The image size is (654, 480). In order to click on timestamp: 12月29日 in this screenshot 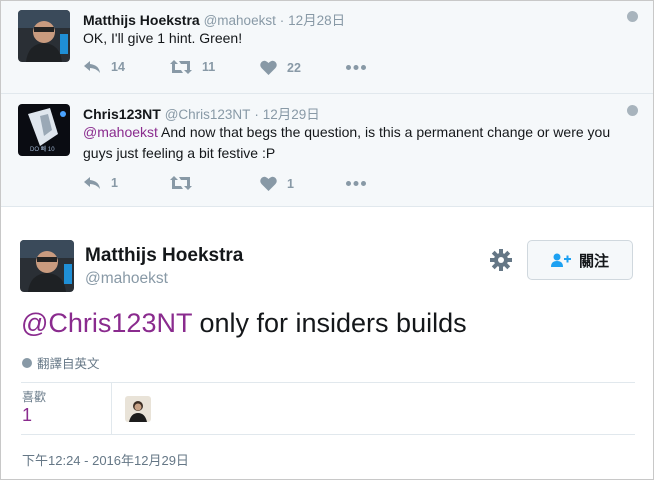, I will do `click(291, 114)`.